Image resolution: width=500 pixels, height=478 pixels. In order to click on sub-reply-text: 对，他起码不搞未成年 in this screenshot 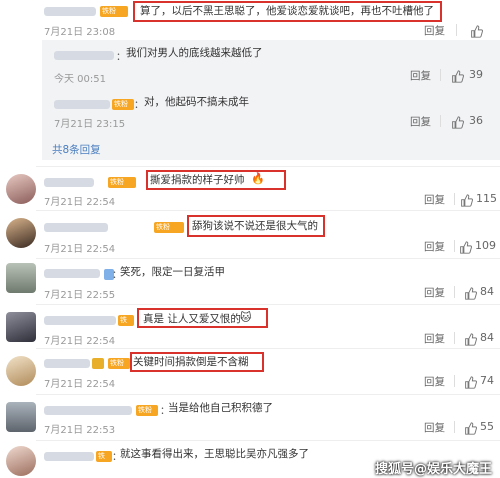, I will do `click(196, 102)`.